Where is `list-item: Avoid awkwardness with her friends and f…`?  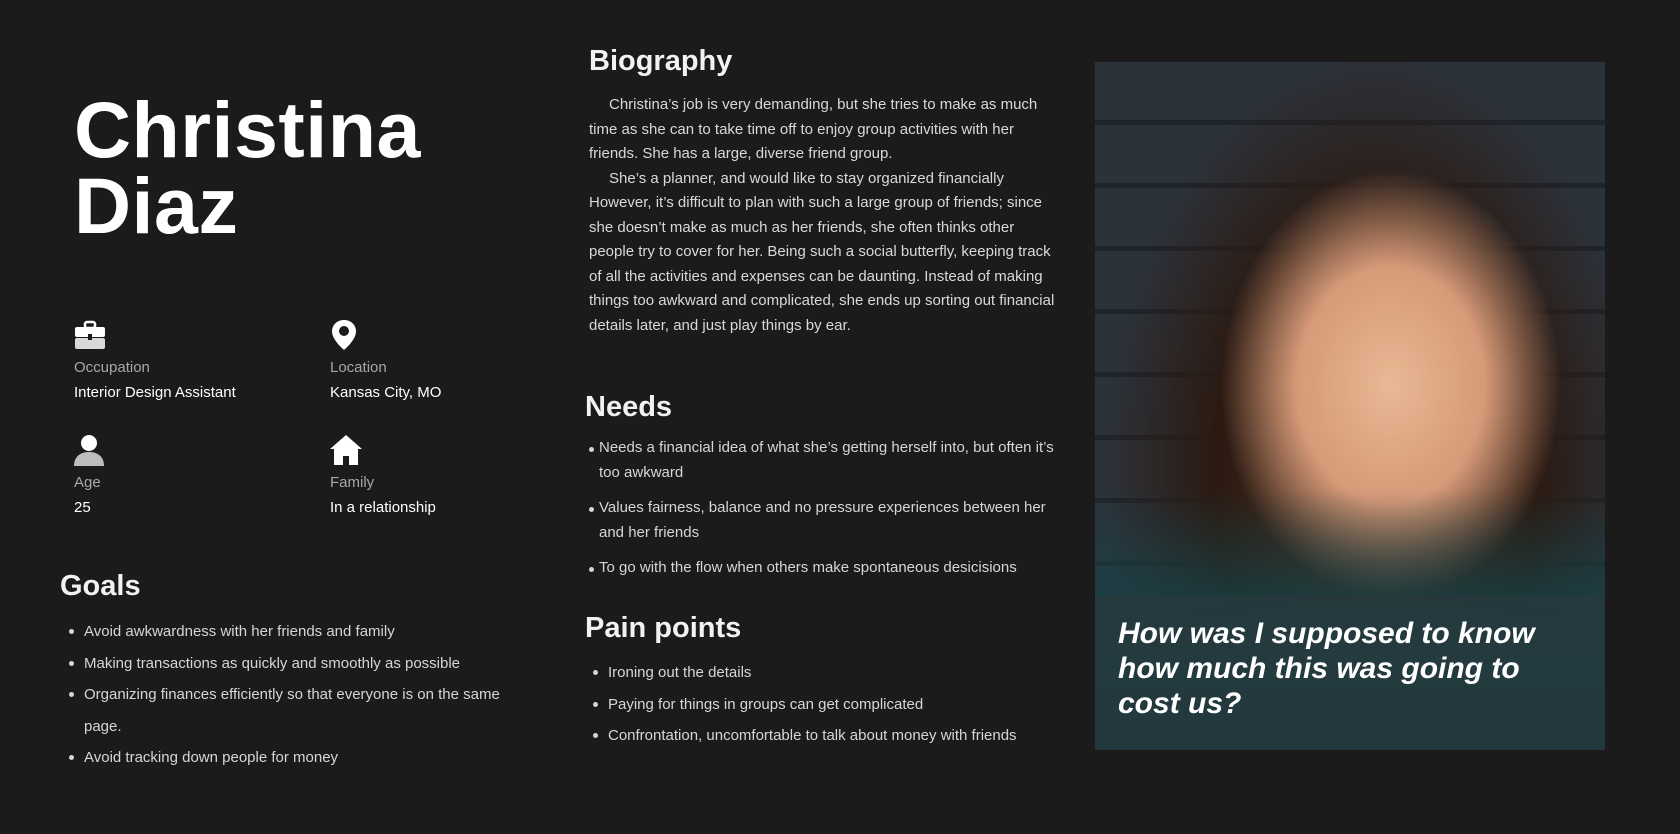
list-item: Avoid awkwardness with her friends and f… is located at coordinates (280, 632).